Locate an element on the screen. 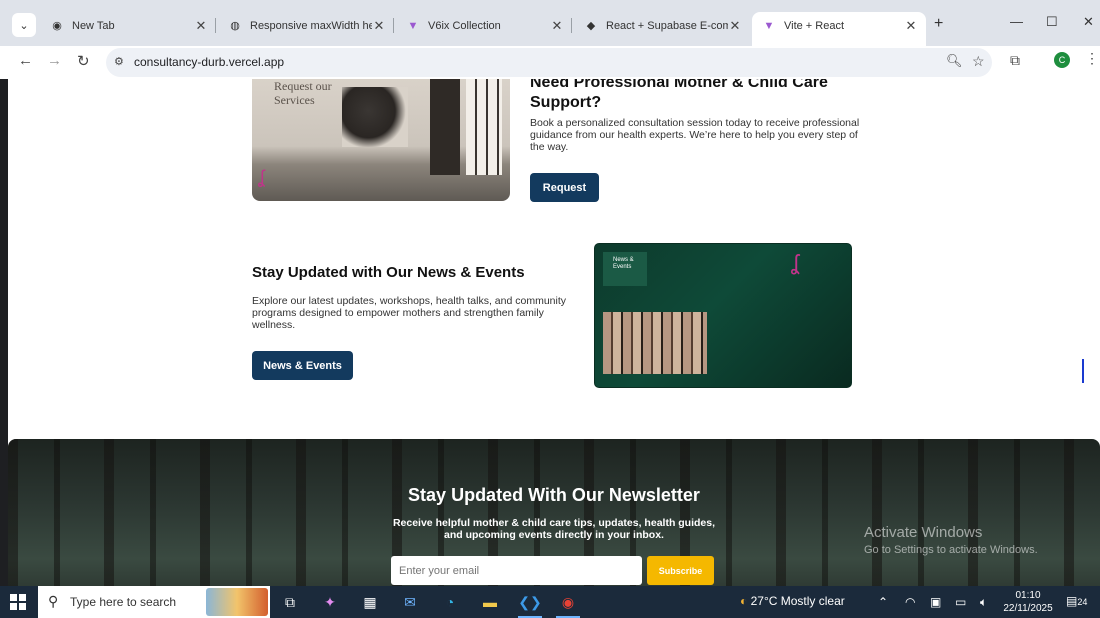 The width and height of the screenshot is (1100, 618). forward-icon: → is located at coordinates (54, 60).